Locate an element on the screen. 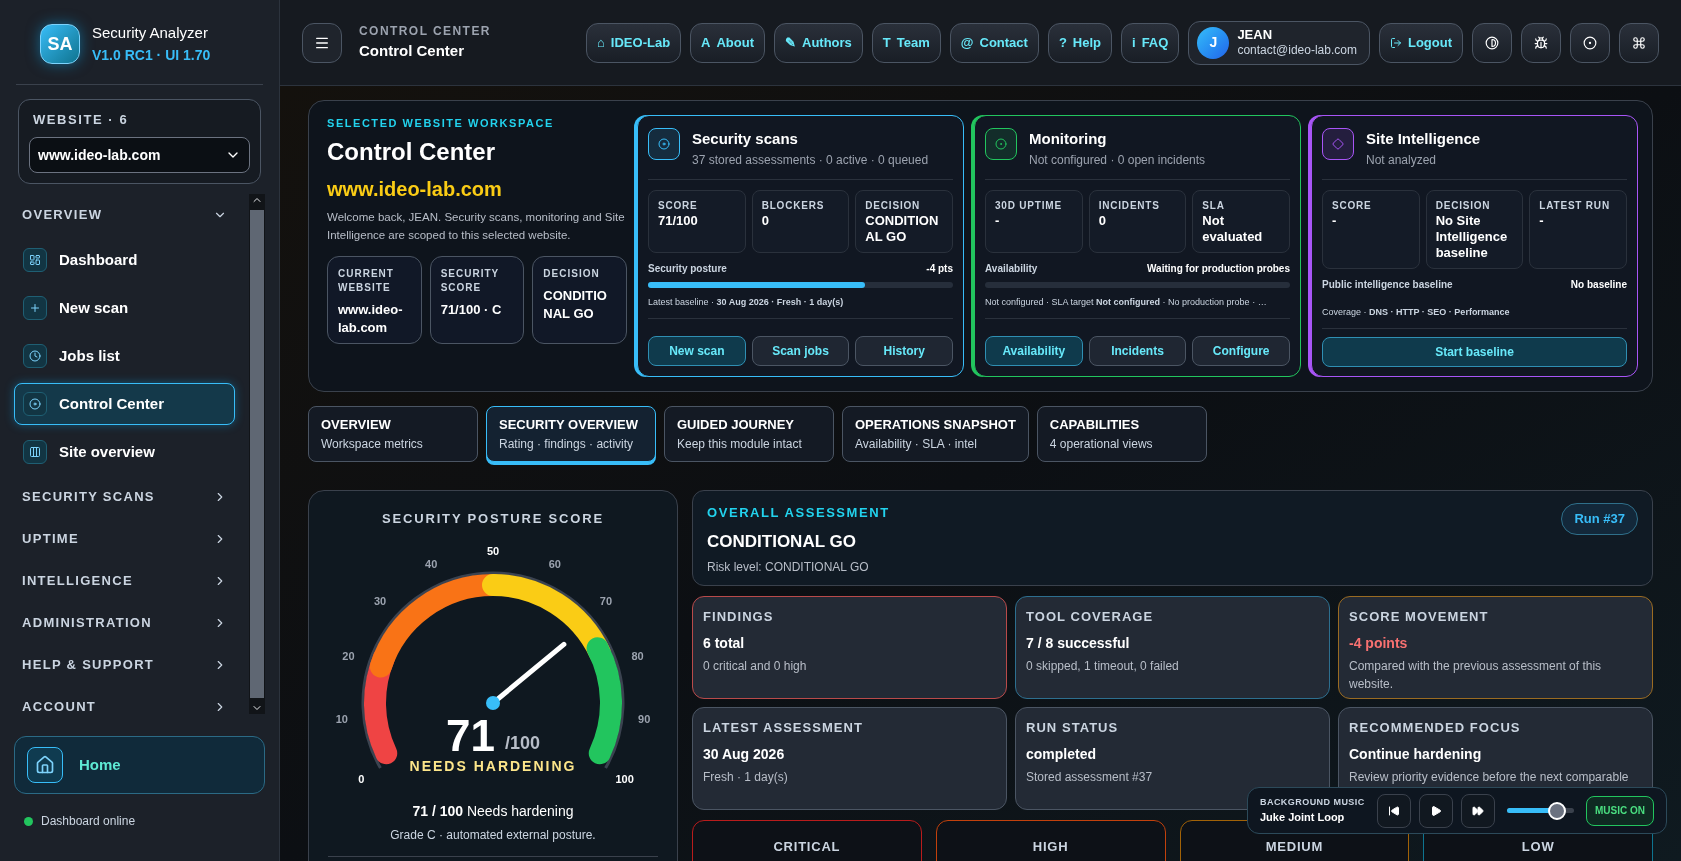 Image resolution: width=1681 pixels, height=861 pixels. bug-icon is located at coordinates (1541, 42).